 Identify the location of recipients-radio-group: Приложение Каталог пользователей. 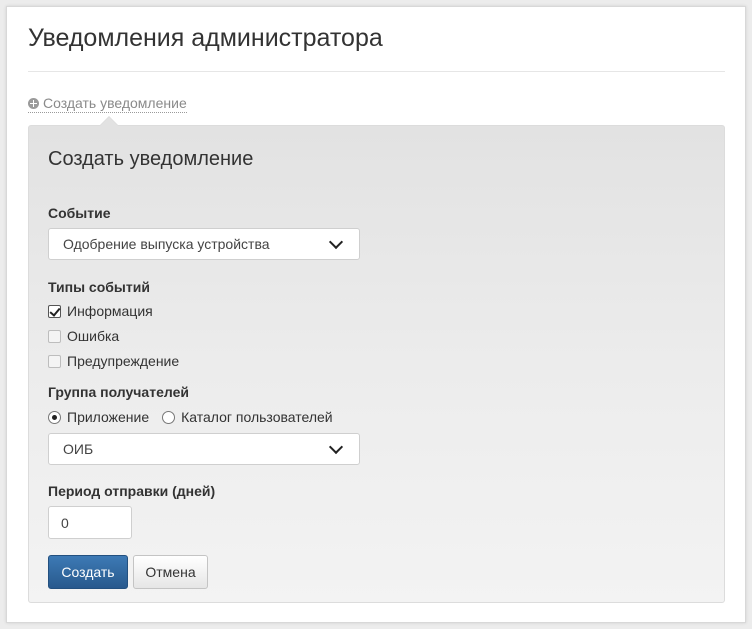
(197, 417).